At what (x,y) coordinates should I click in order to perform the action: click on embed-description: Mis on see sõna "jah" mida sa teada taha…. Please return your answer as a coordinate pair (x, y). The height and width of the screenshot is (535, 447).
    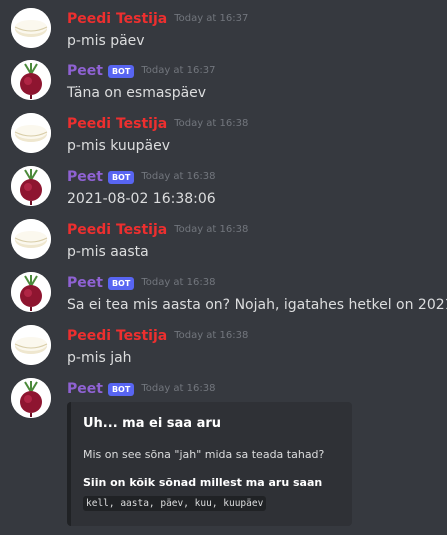
    Looking at the image, I should click on (204, 454).